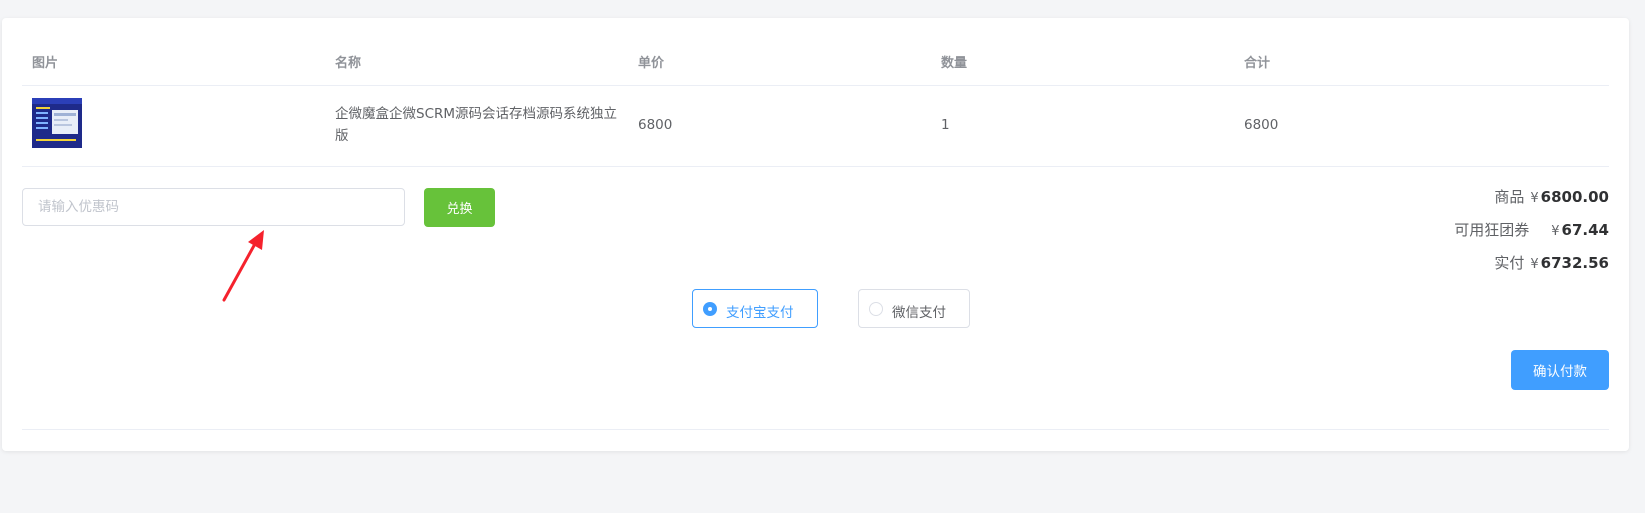 Image resolution: width=1645 pixels, height=513 pixels. I want to click on summary-goods: 商品 ¥6800.00, so click(1551, 196).